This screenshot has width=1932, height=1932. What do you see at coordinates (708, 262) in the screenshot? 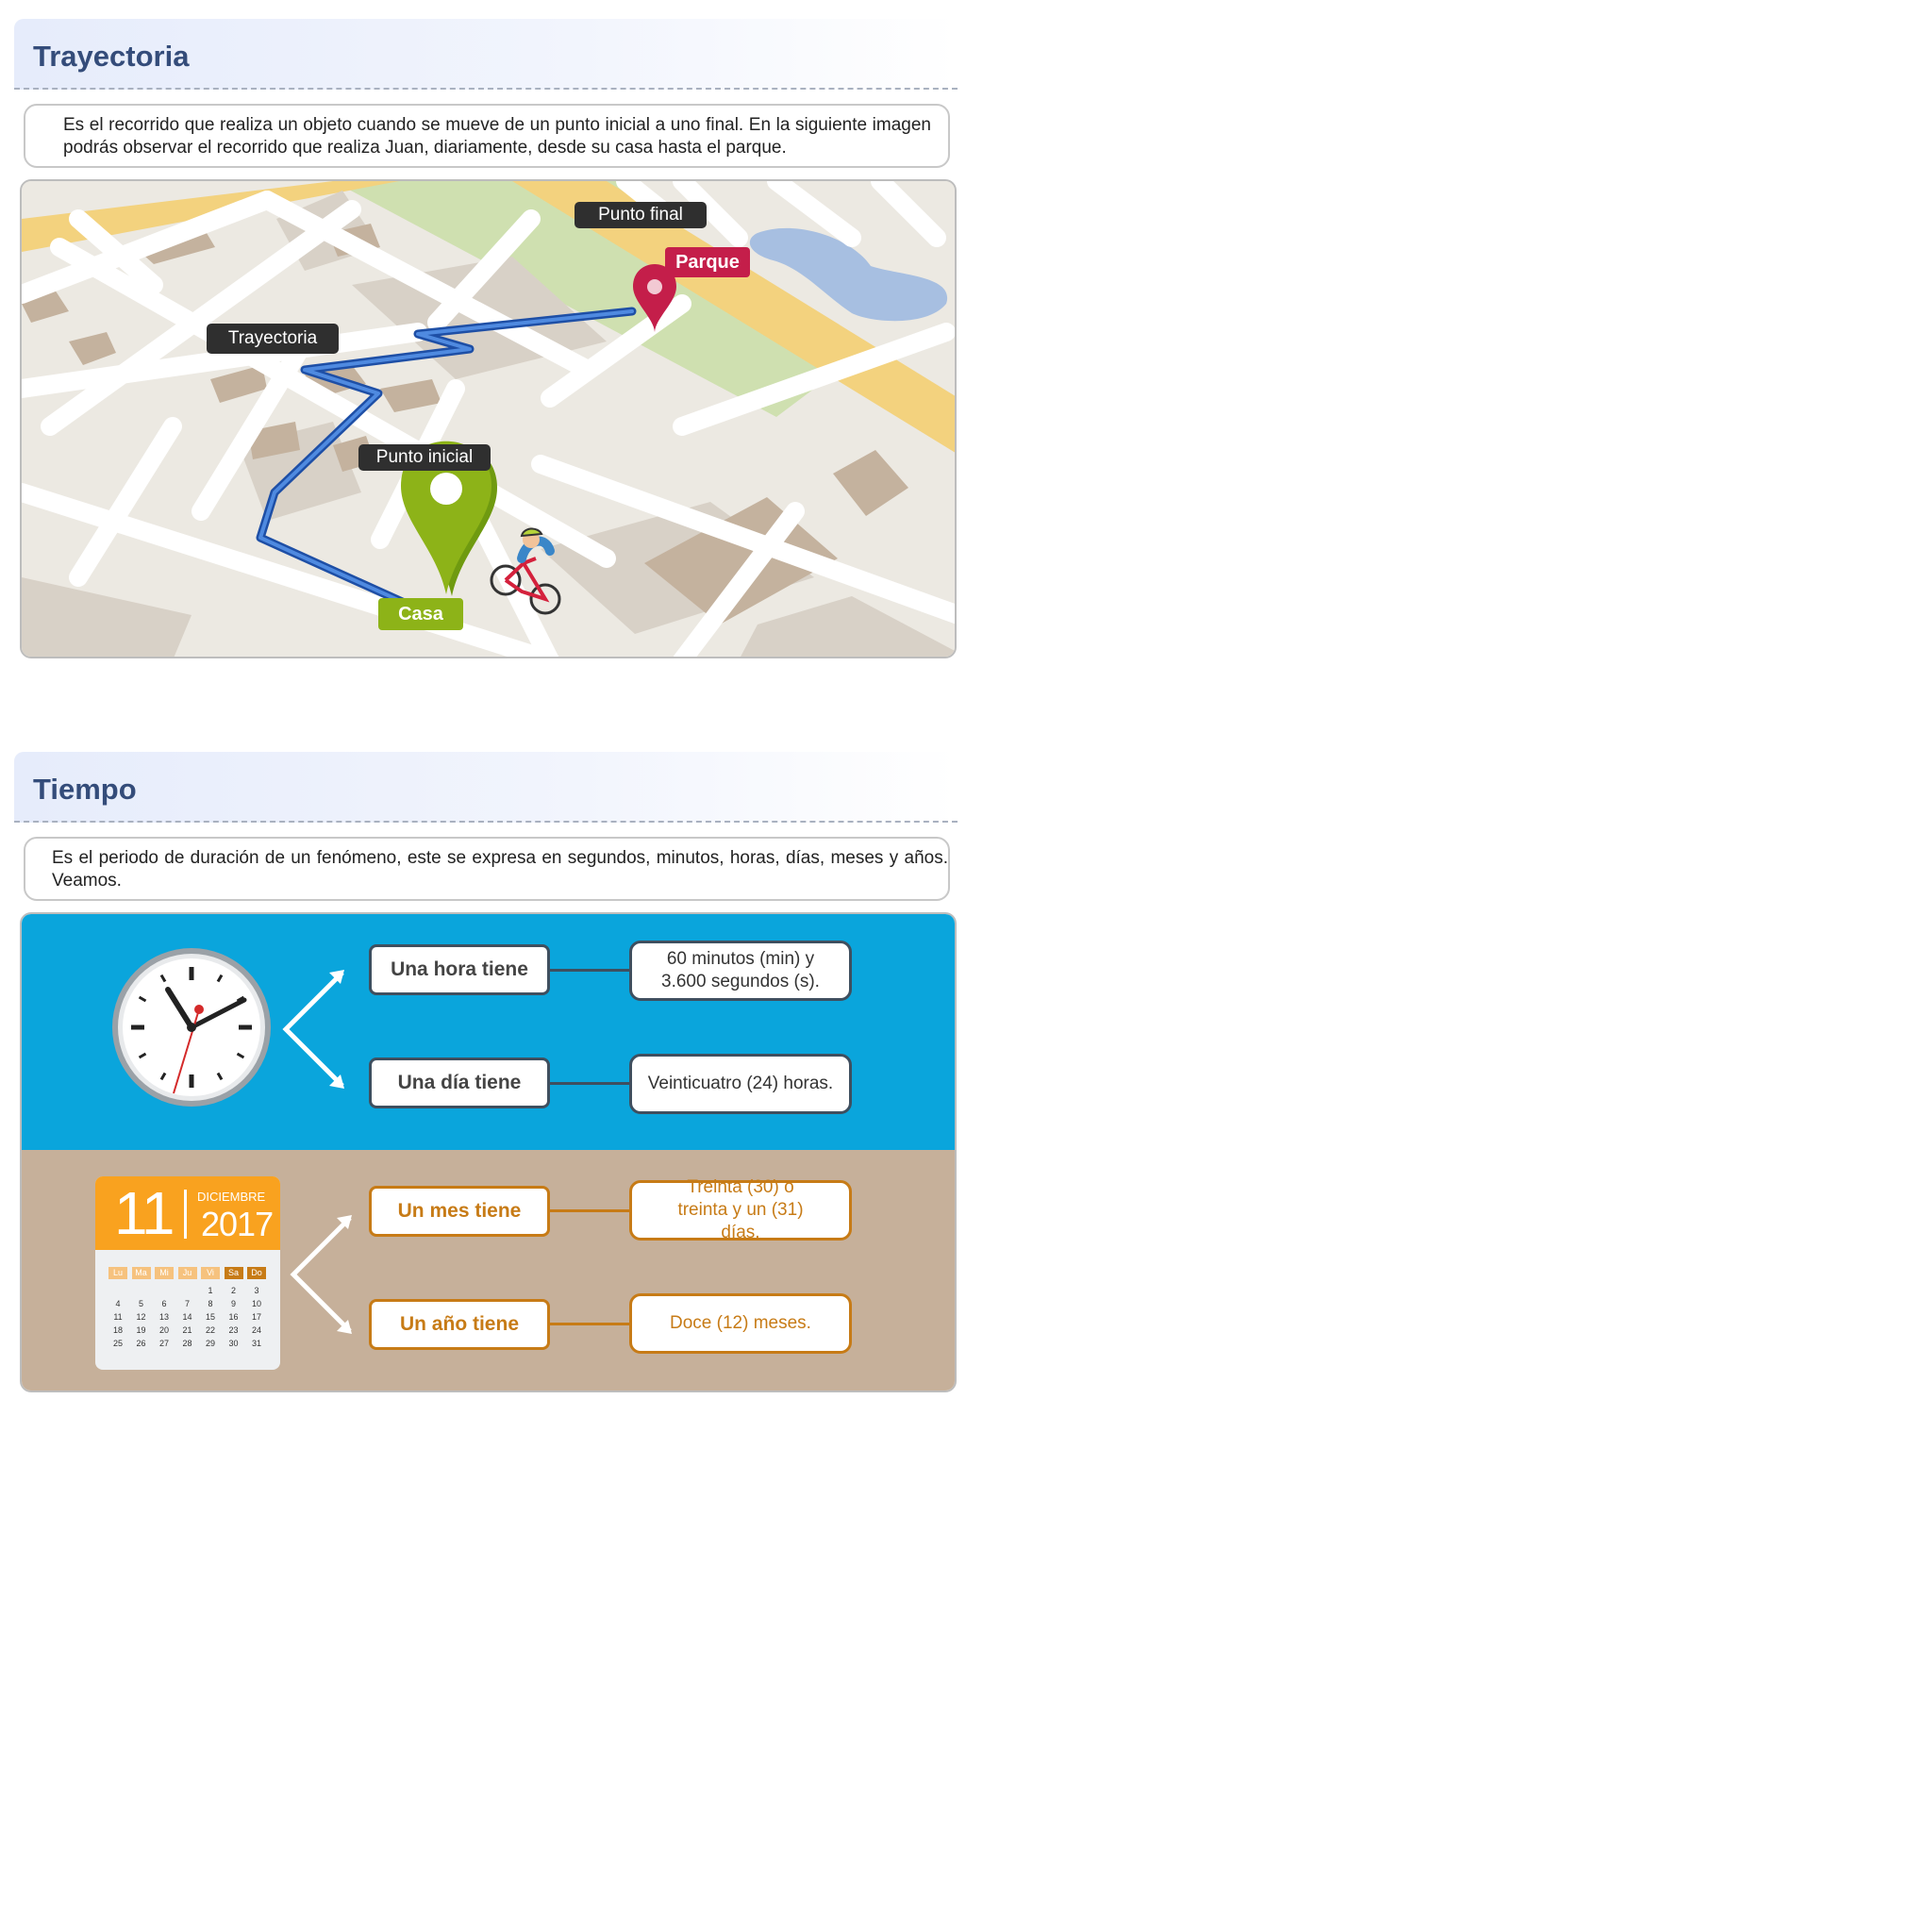
I see `park-tag: Parque` at bounding box center [708, 262].